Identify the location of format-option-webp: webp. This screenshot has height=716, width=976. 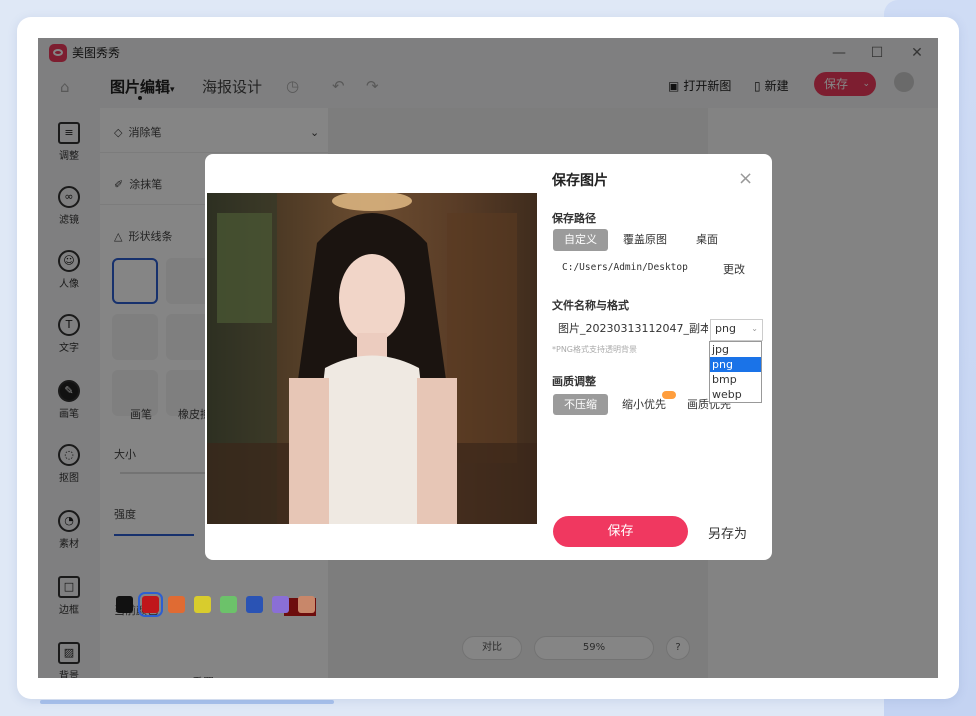
(735, 394).